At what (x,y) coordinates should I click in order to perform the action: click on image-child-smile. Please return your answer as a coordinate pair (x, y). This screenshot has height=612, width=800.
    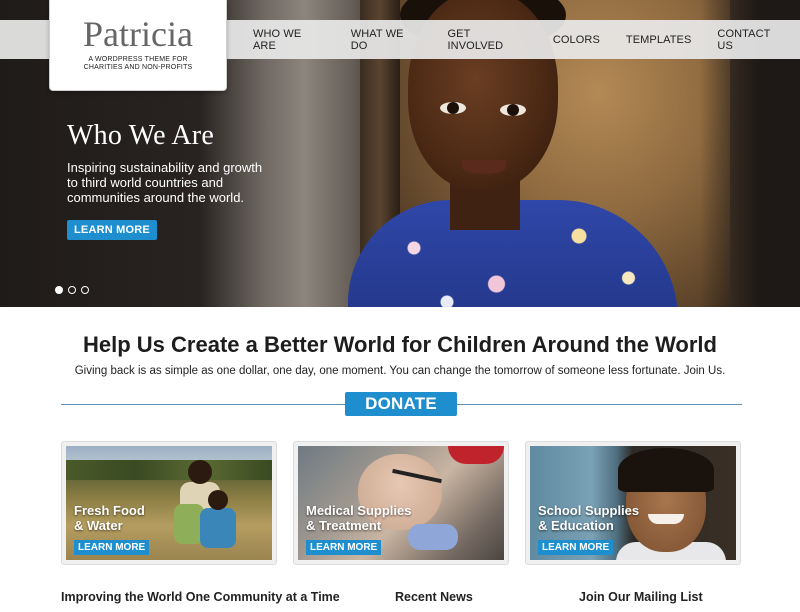
    Looking at the image, I should click on (666, 519).